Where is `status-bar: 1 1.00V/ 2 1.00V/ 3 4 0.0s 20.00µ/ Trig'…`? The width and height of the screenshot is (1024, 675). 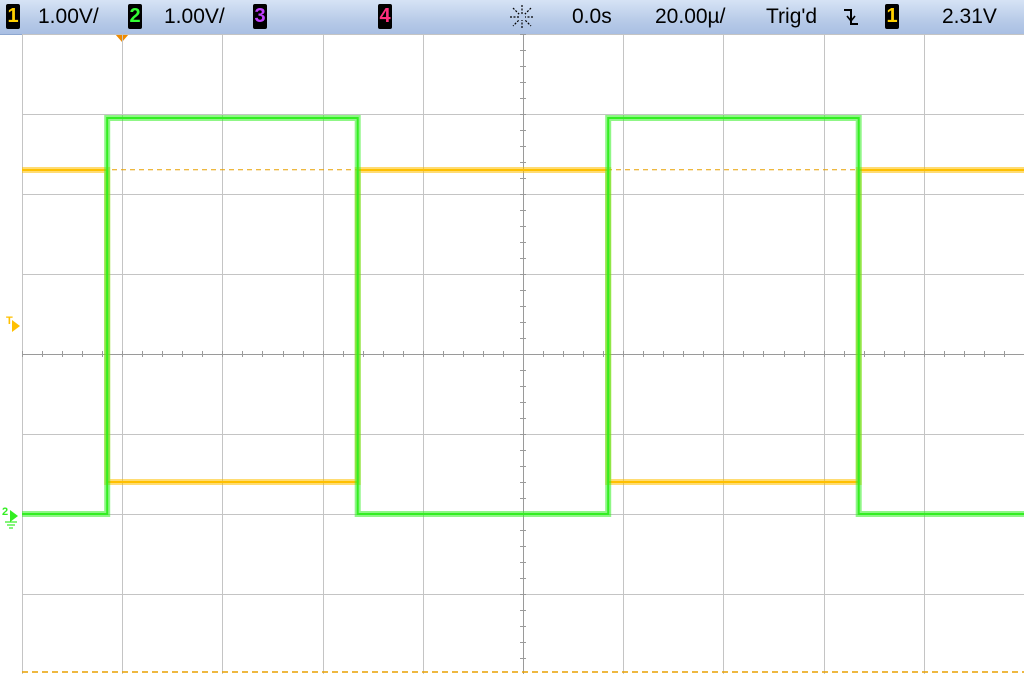
status-bar: 1 1.00V/ 2 1.00V/ 3 4 0.0s 20.00µ/ Trig'… is located at coordinates (512, 17).